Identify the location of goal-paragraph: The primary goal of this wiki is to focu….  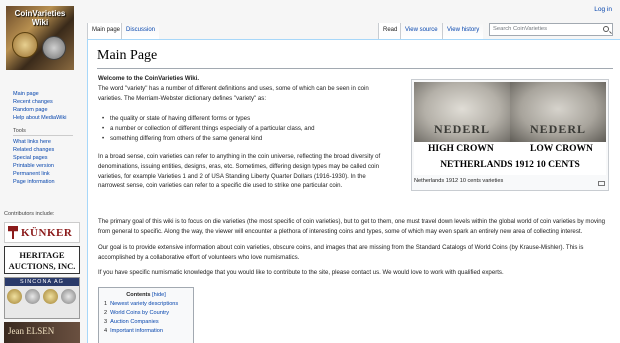
(352, 226).